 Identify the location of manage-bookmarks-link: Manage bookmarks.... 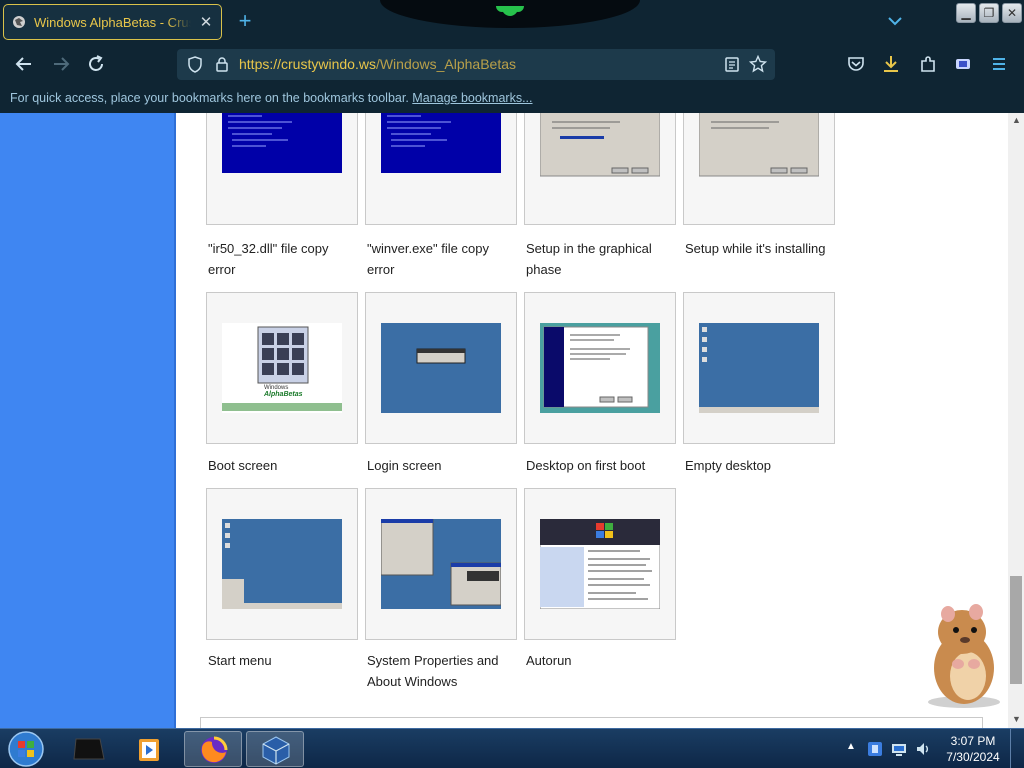
(472, 98).